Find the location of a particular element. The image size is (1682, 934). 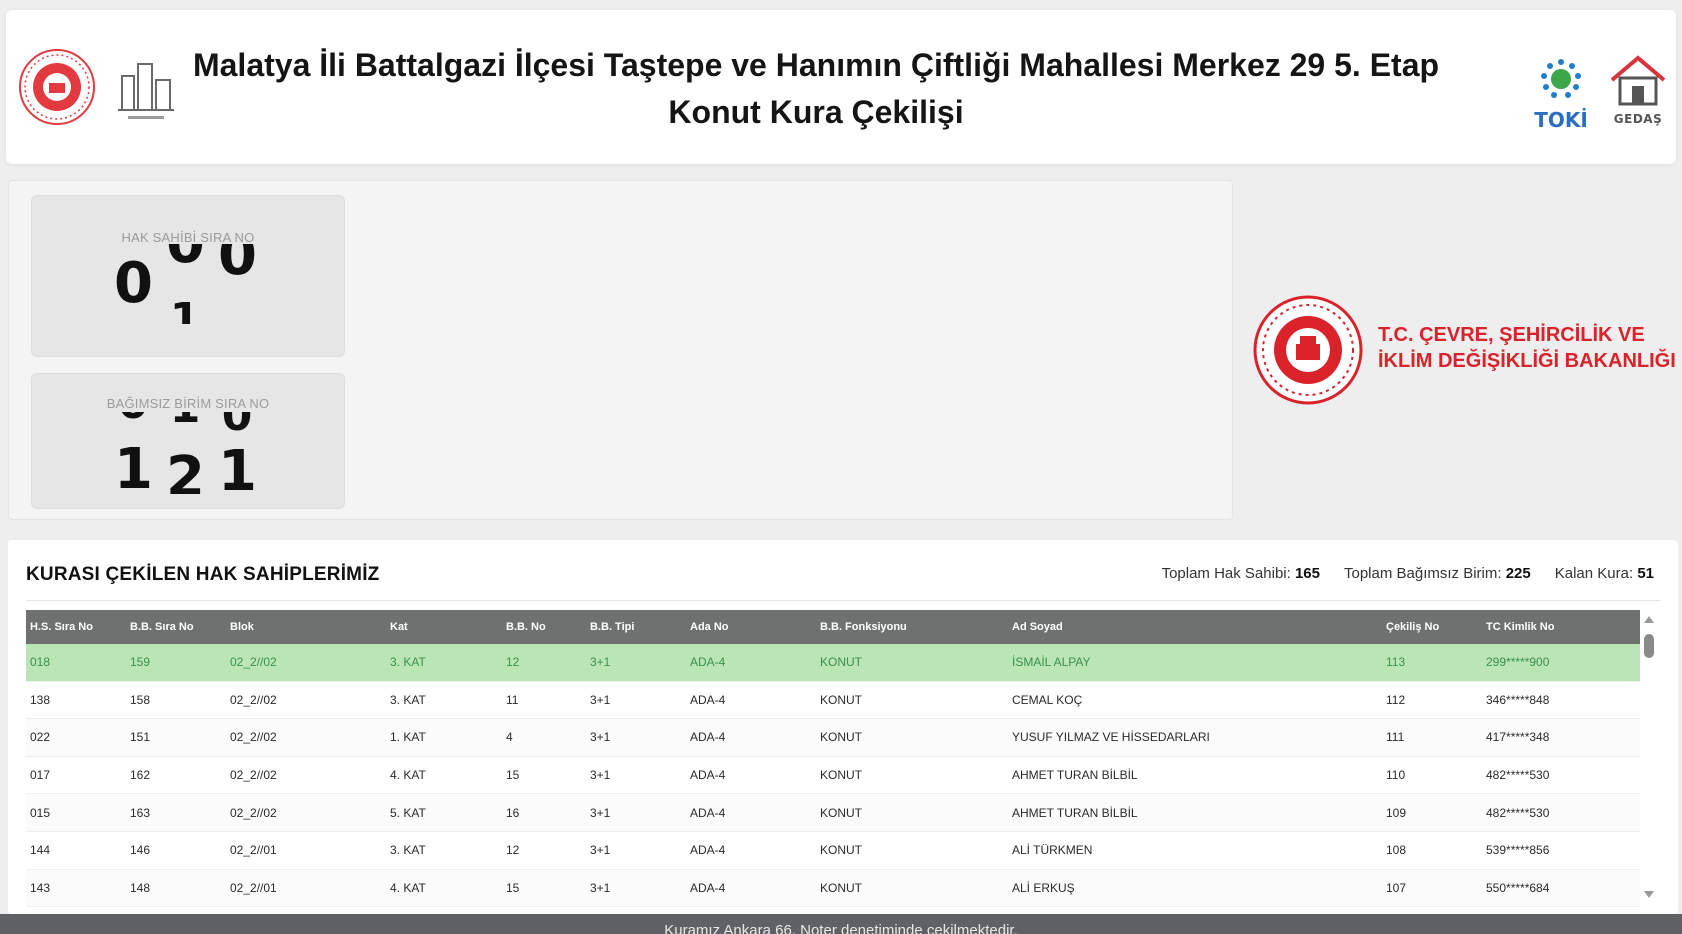

table-cell: 539*****856 is located at coordinates (1518, 850).